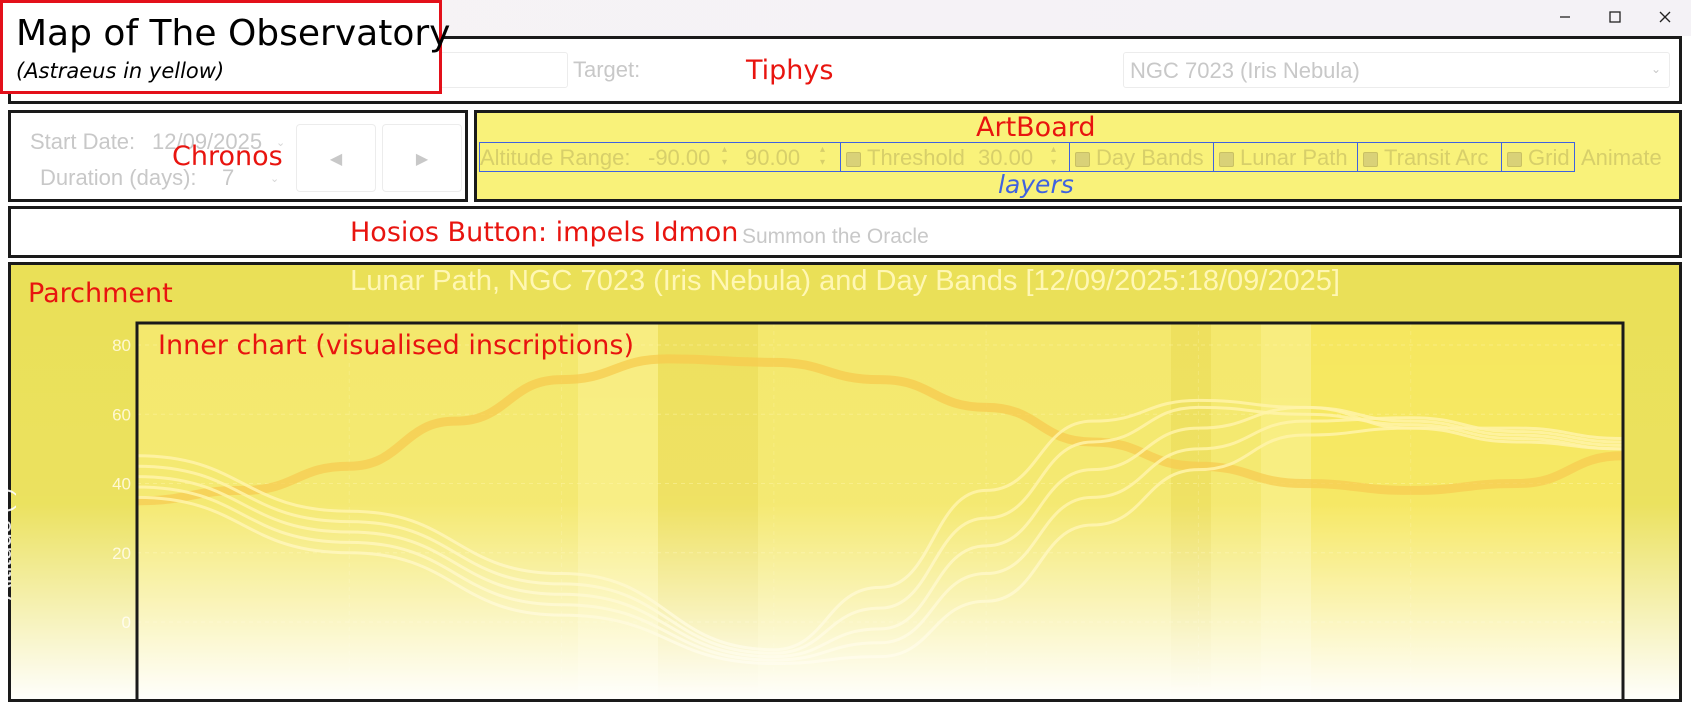 This screenshot has height=702, width=1691. I want to click on summon-oracle-button: Summon the Oracle, so click(835, 237).